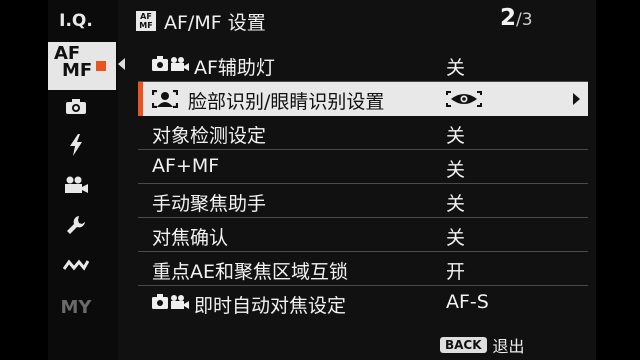 The image size is (640, 360). What do you see at coordinates (363, 65) in the screenshot?
I see `menu-row-af-illuminator: AF辅助灯 关` at bounding box center [363, 65].